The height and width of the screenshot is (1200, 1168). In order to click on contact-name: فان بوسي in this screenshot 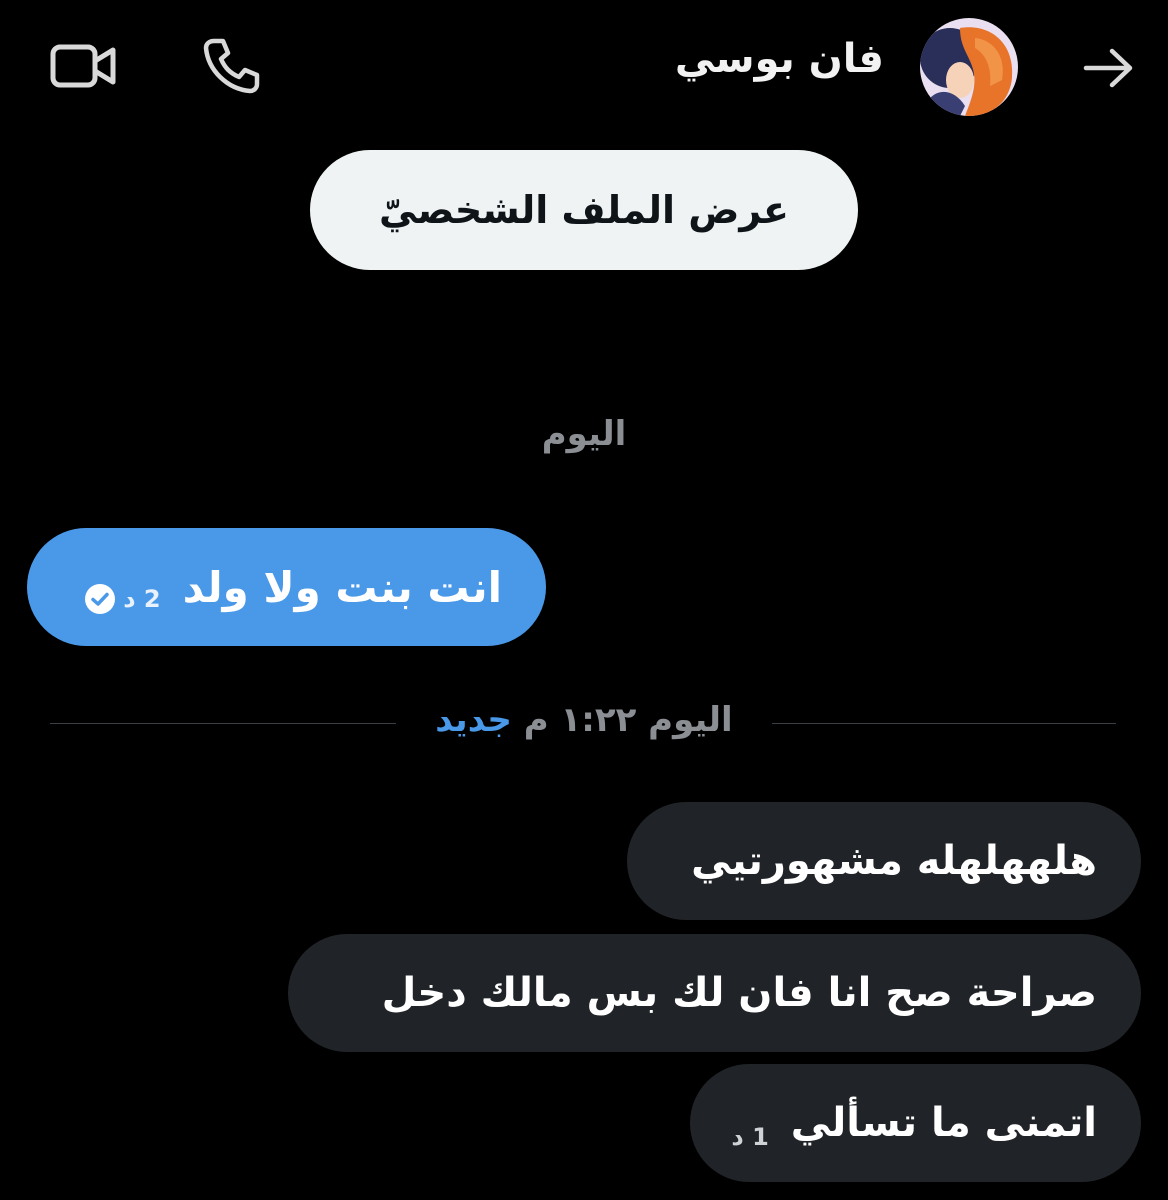, I will do `click(779, 59)`.